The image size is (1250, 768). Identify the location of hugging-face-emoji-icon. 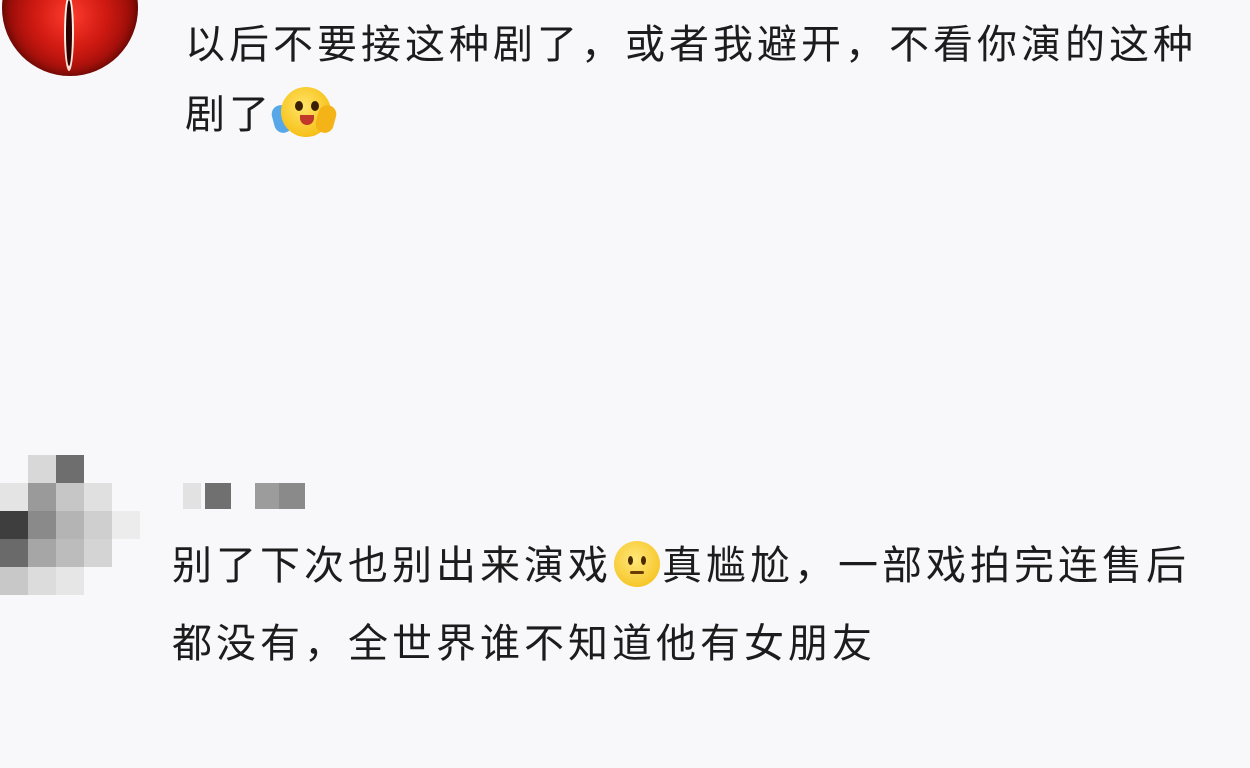
(304, 113).